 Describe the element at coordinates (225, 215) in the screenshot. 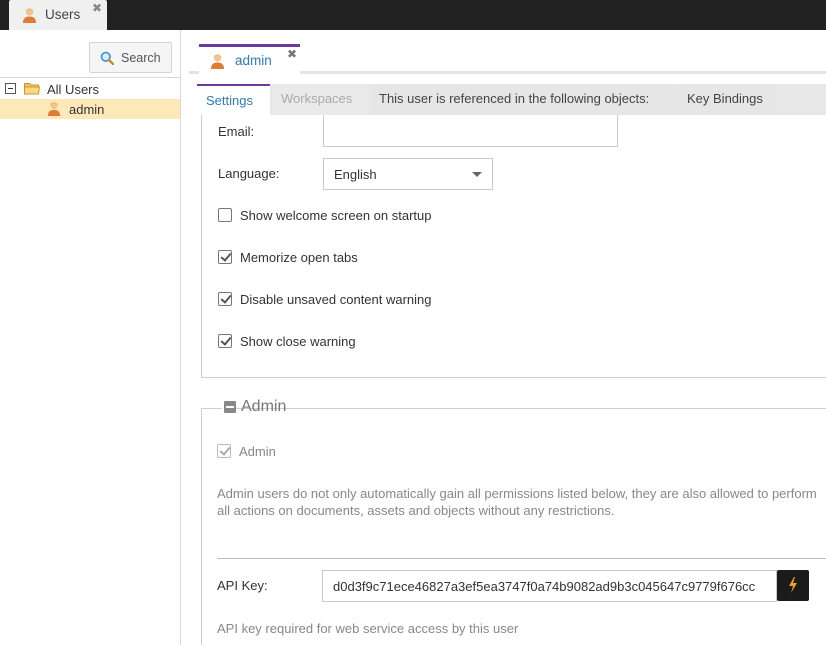

I see `show-welcome-checkbox` at that location.